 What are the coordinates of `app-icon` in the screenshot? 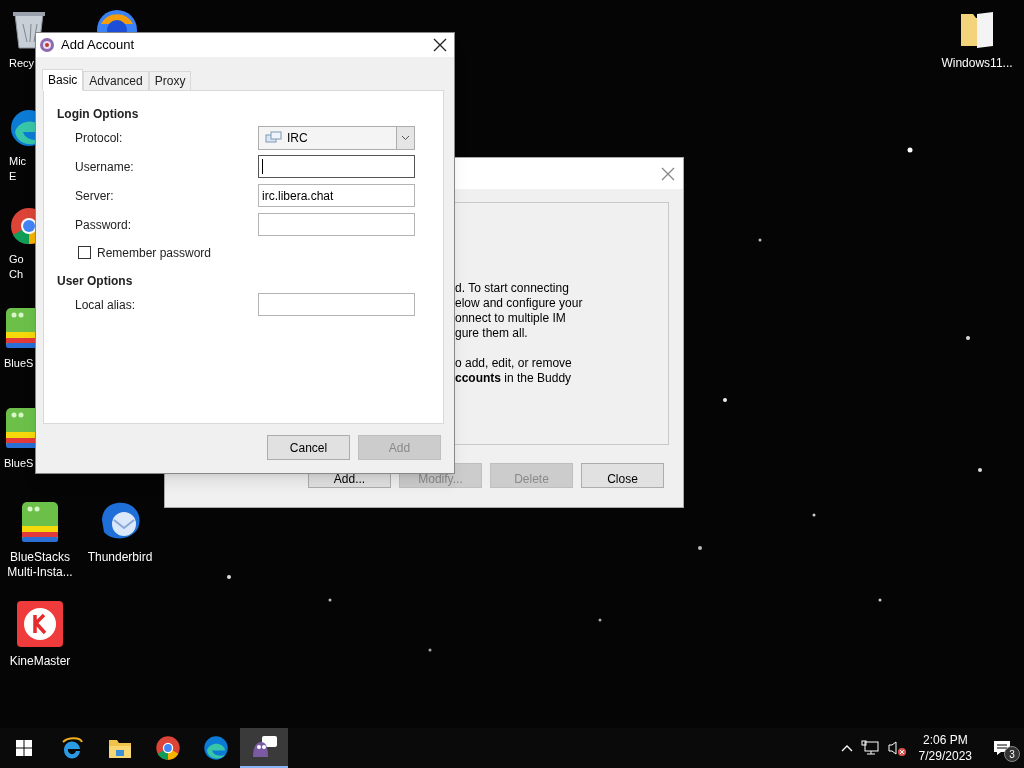 It's located at (47, 45).